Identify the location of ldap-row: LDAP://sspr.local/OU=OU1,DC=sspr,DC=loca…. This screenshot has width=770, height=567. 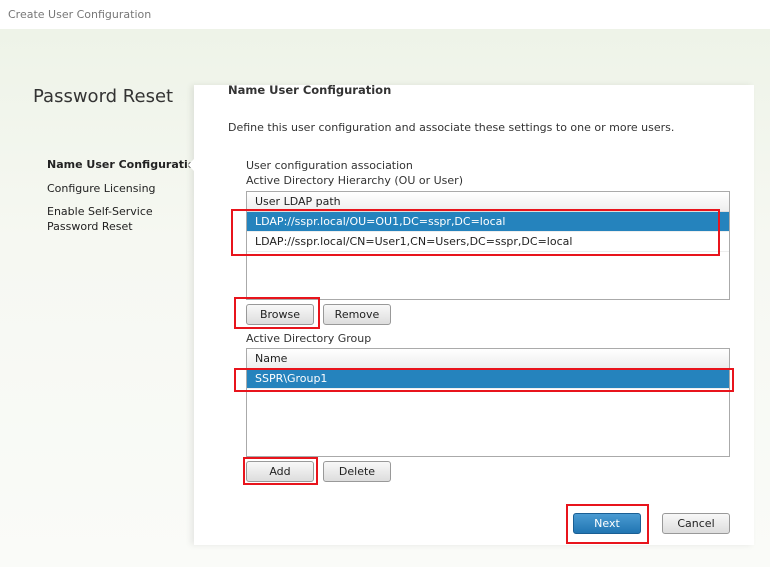
(488, 222).